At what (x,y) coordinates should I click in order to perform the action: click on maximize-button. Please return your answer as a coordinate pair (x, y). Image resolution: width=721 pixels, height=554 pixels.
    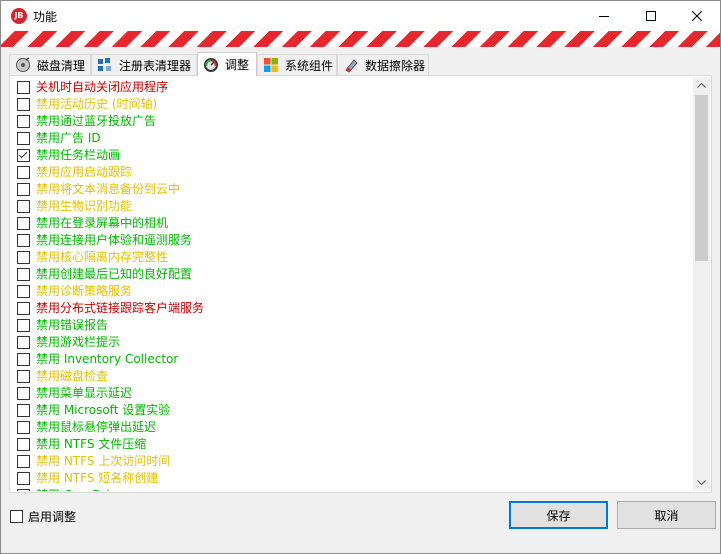
    Looking at the image, I should click on (651, 16).